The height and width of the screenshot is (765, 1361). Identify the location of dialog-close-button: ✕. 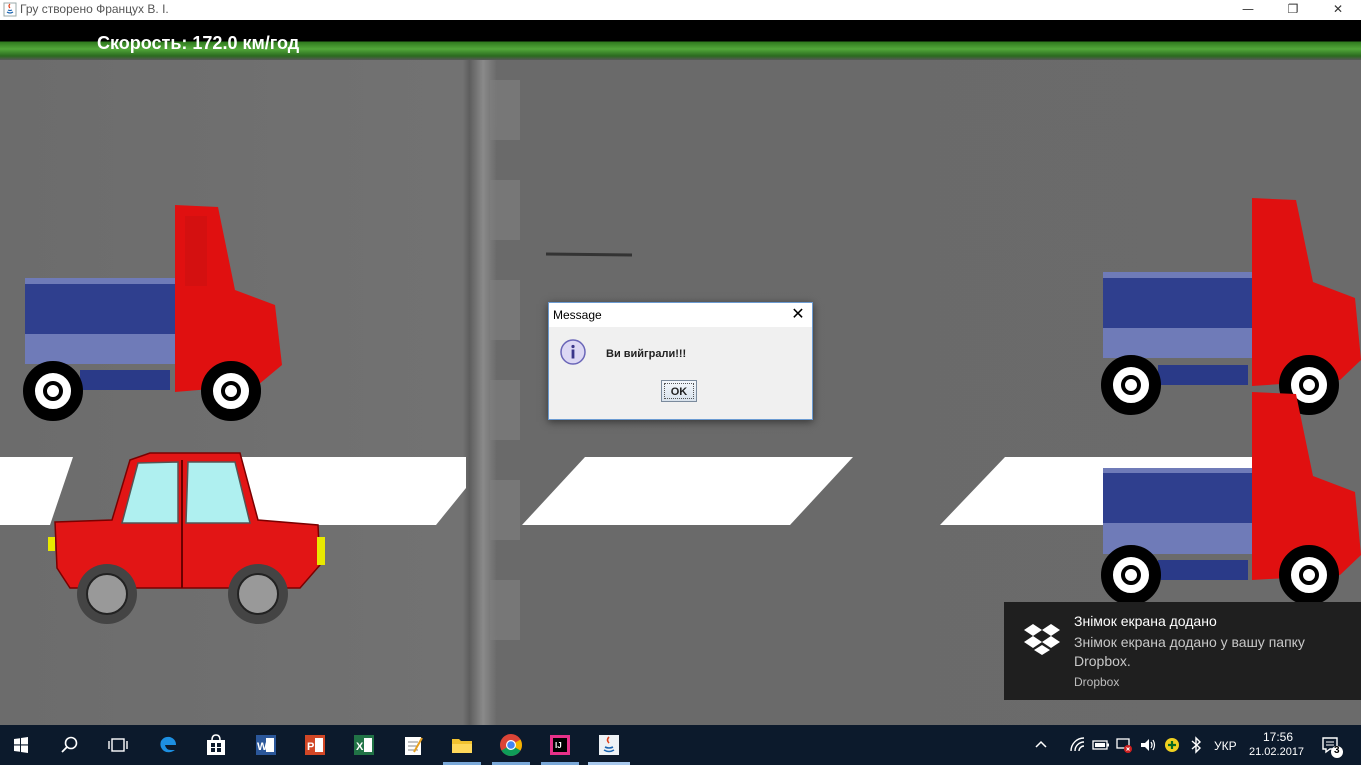
(798, 314).